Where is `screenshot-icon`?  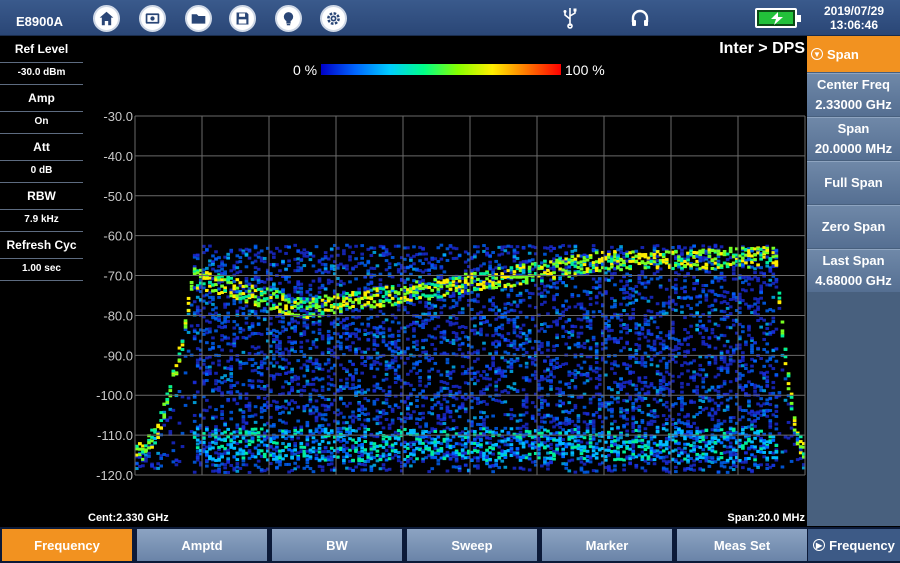
screenshot-icon is located at coordinates (152, 18).